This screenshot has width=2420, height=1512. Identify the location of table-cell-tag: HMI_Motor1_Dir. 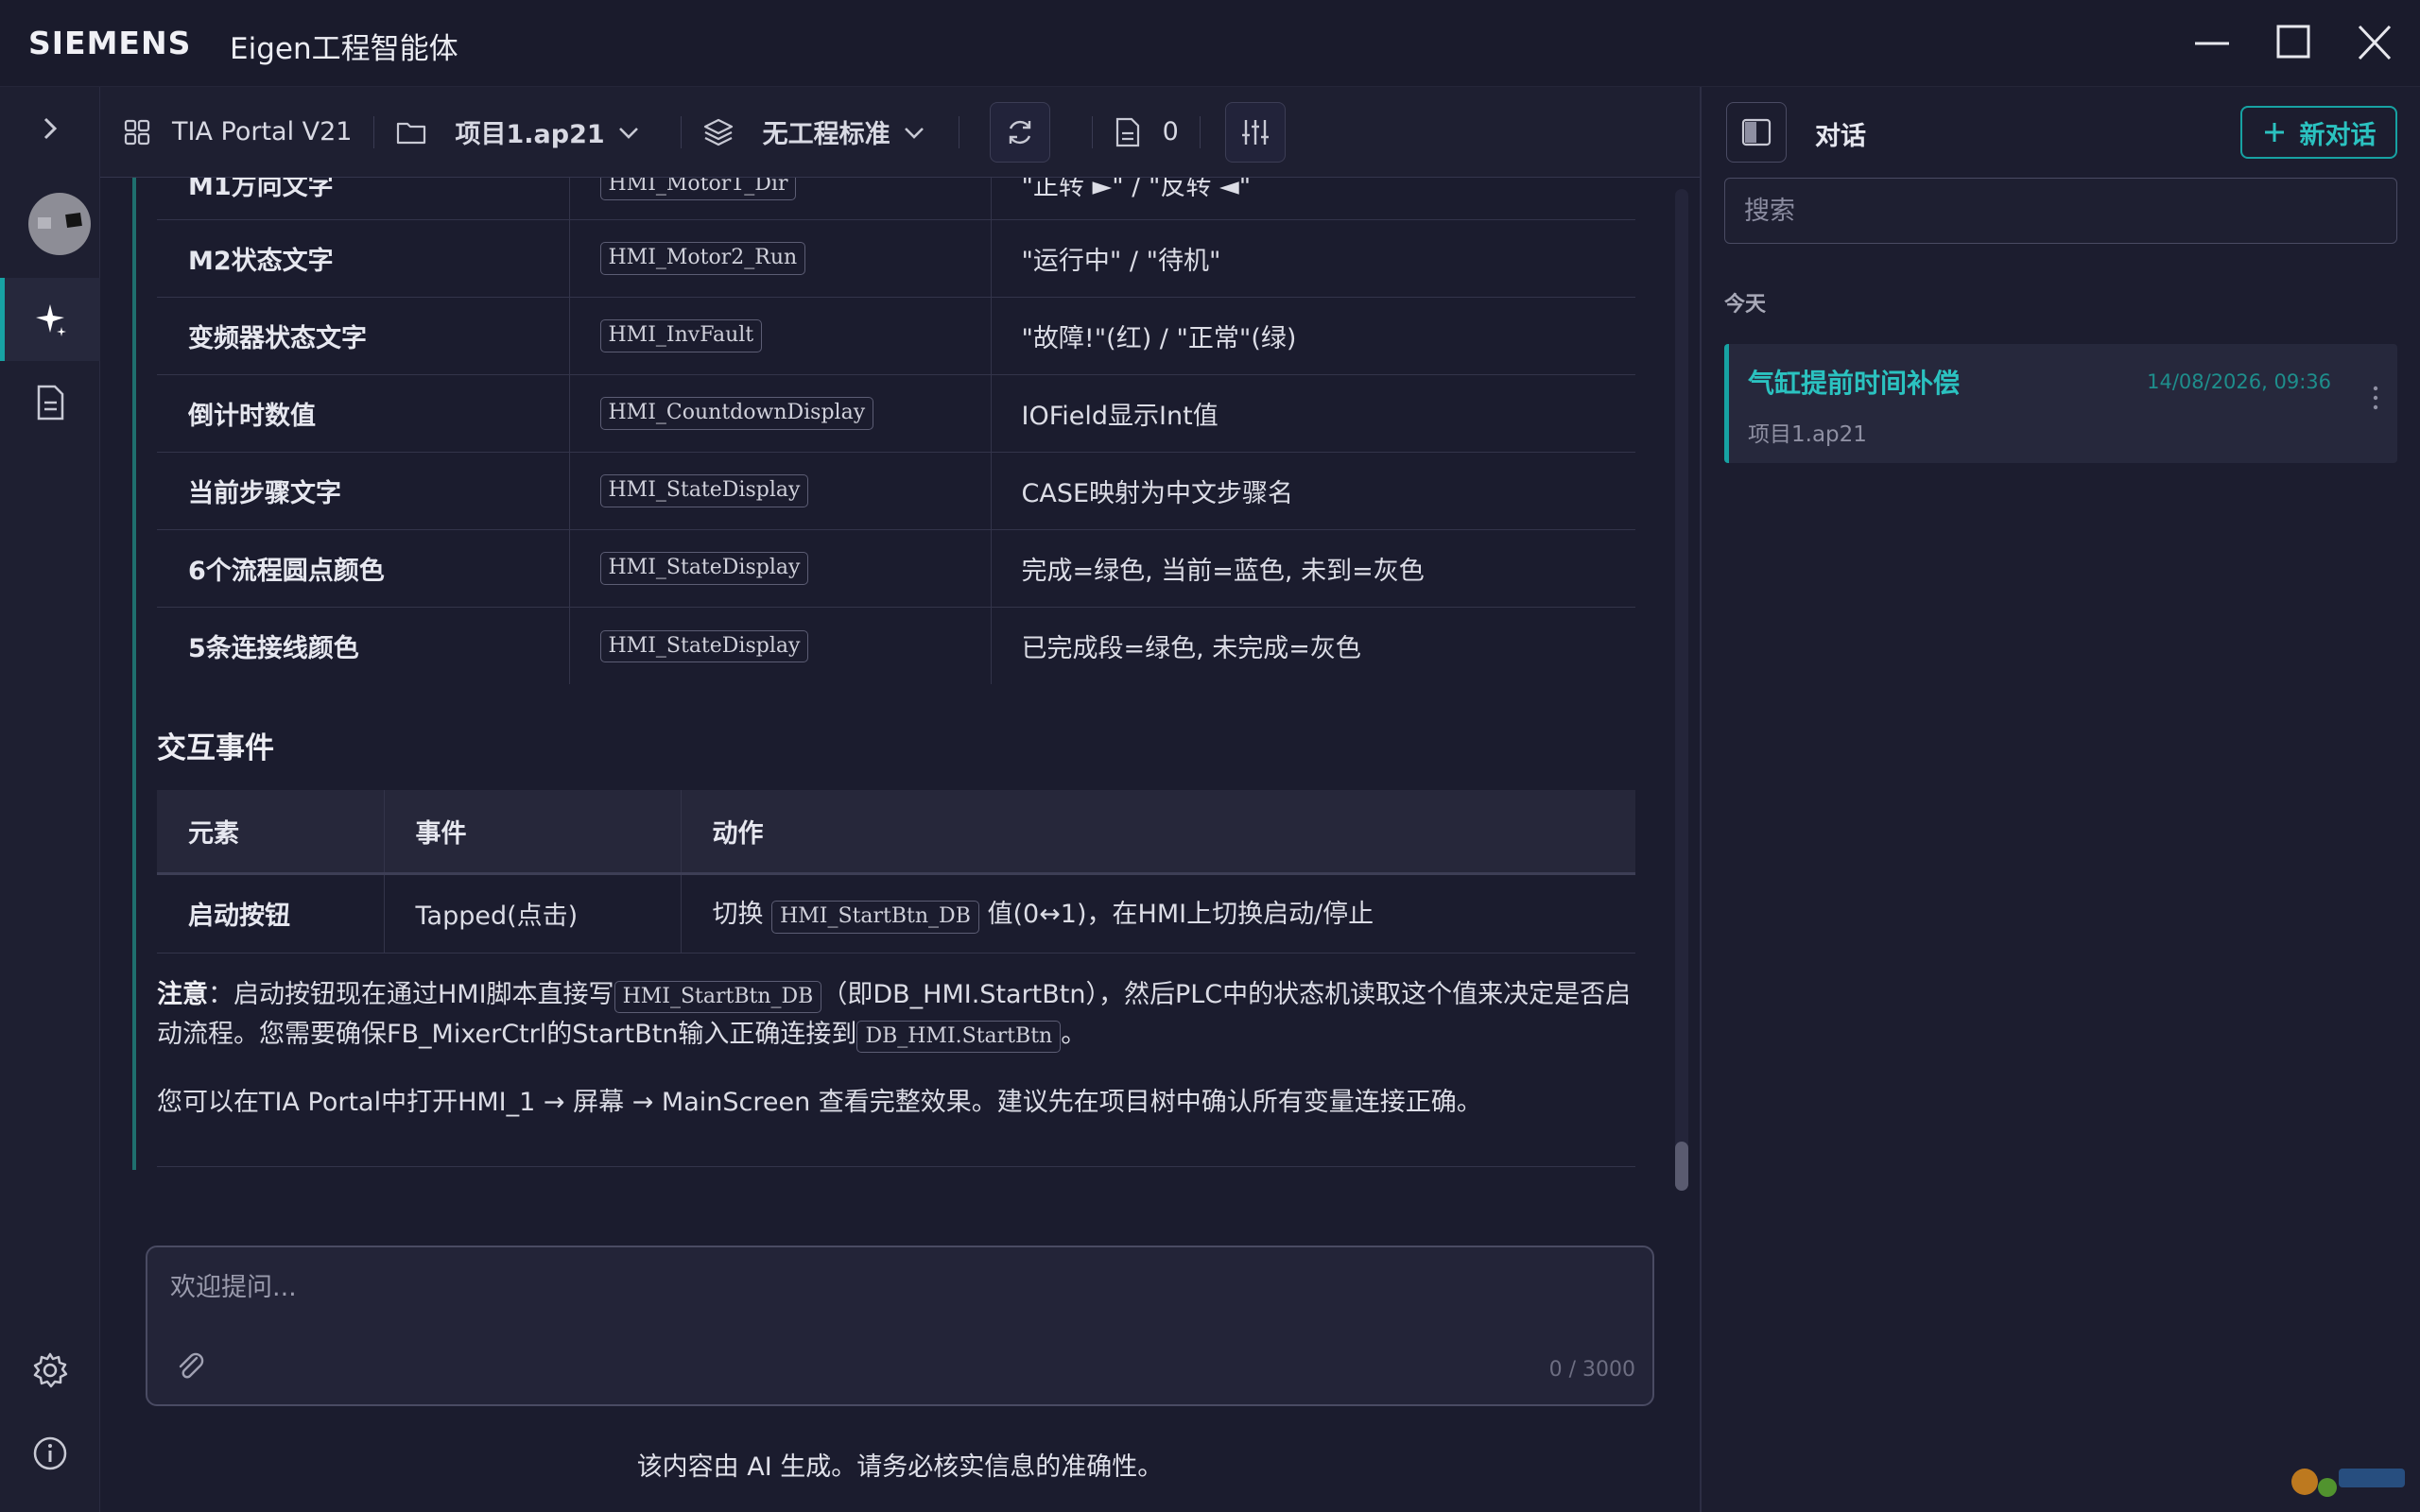
(781, 199).